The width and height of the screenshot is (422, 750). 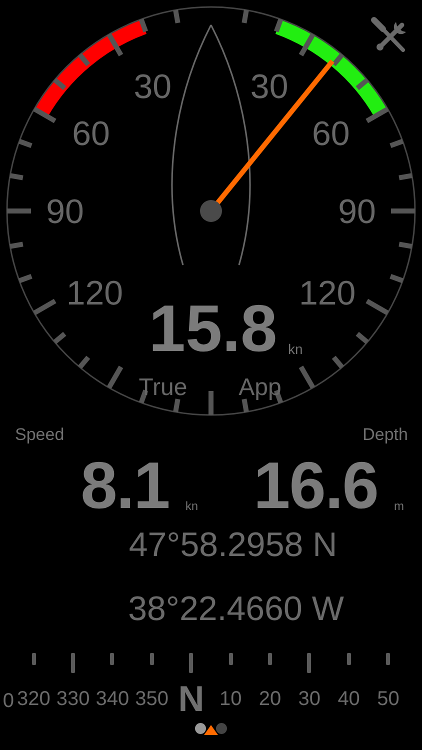 I want to click on heading-label: 330, so click(x=73, y=699).